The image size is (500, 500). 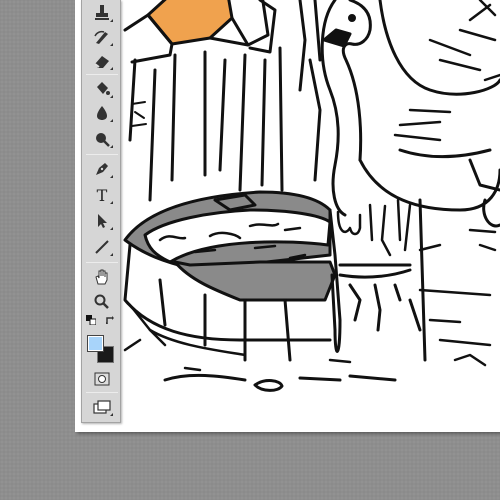 I want to click on foreground-color-swatch, so click(x=95, y=343).